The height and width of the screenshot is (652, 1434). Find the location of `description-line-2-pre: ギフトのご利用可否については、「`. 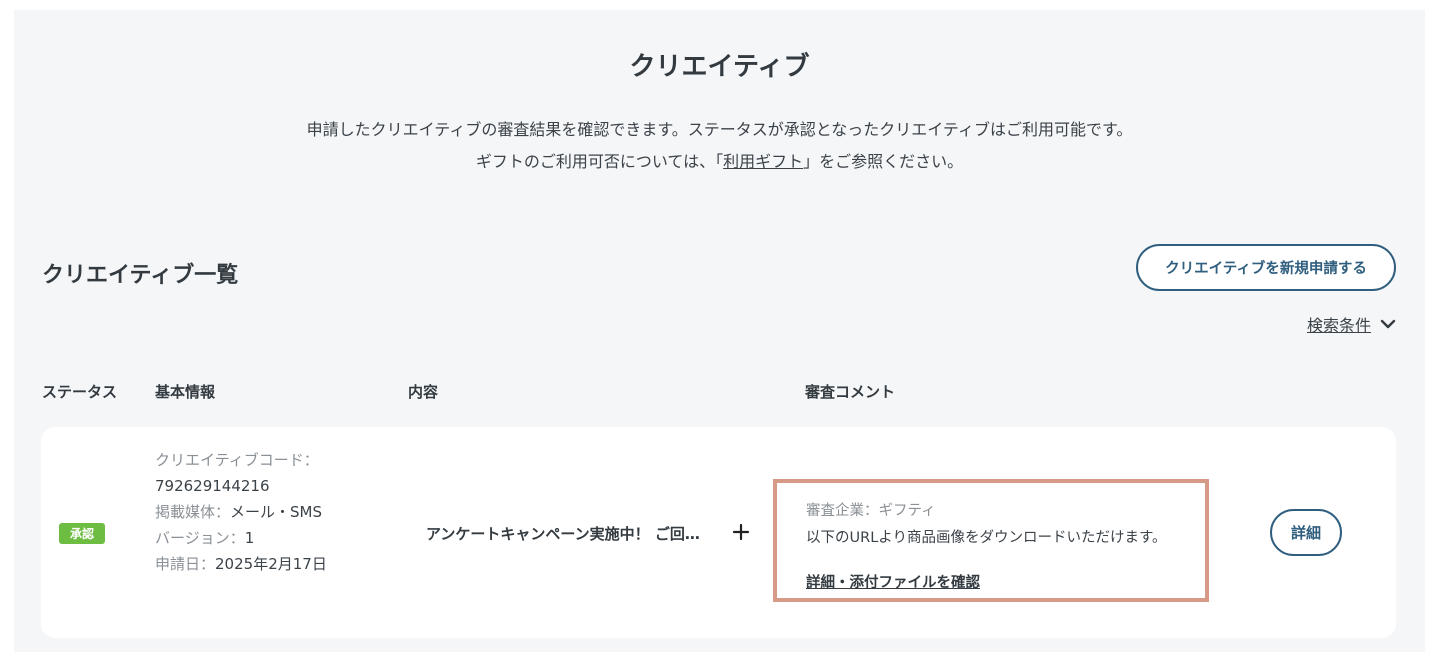

description-line-2-pre: ギフトのご利用可否については、「 is located at coordinates (599, 161).